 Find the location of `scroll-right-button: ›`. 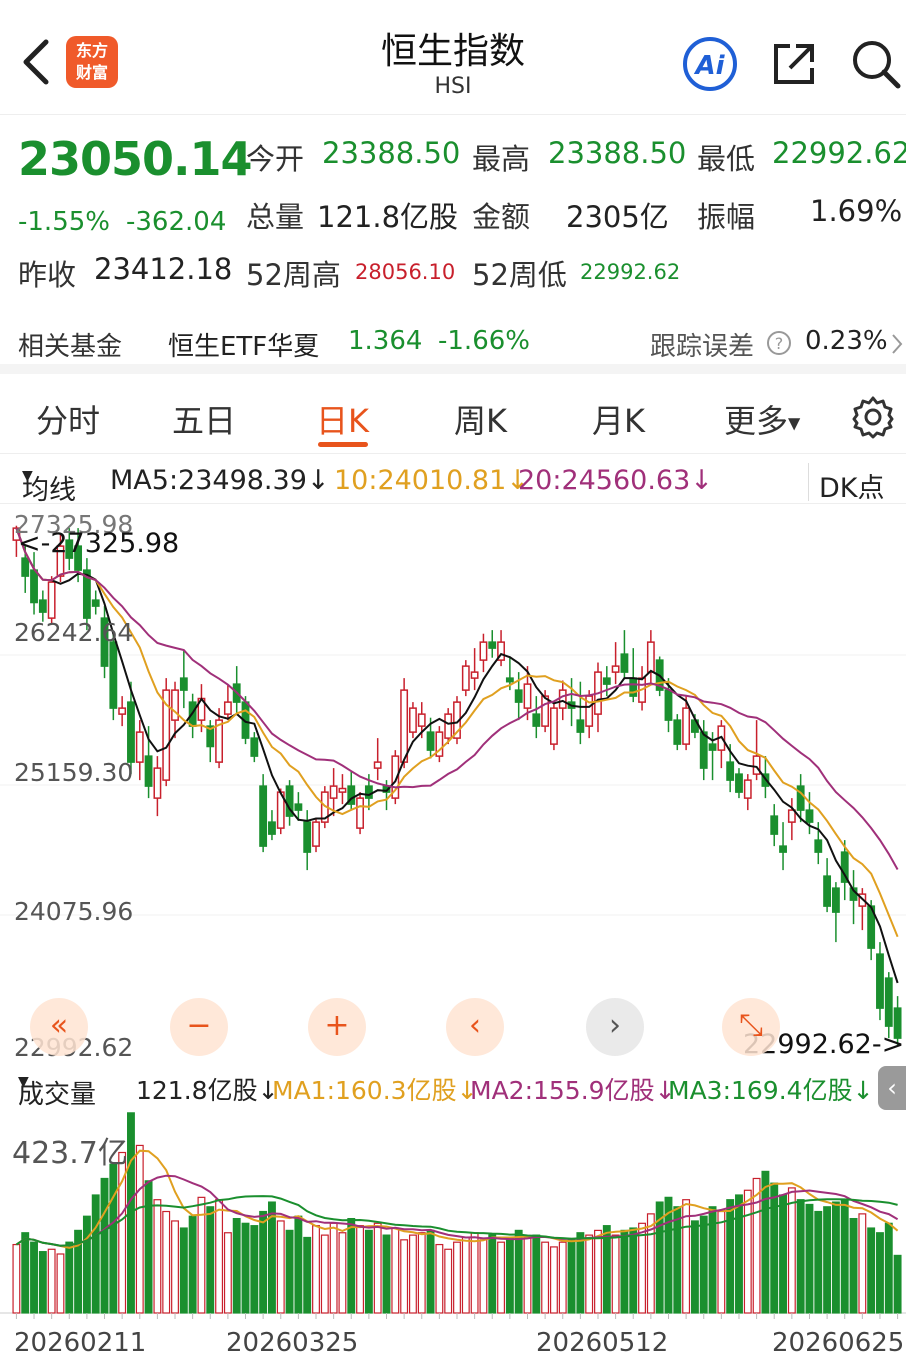

scroll-right-button: › is located at coordinates (615, 1027).